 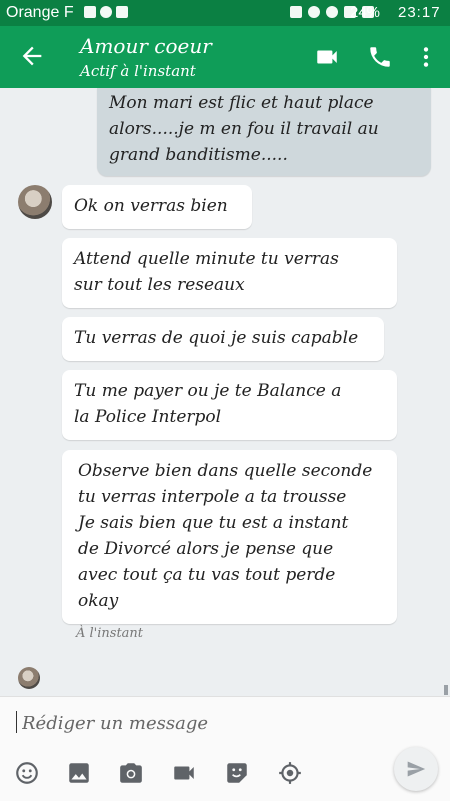 What do you see at coordinates (110, 633) in the screenshot?
I see `message-timestamp: À l'instant` at bounding box center [110, 633].